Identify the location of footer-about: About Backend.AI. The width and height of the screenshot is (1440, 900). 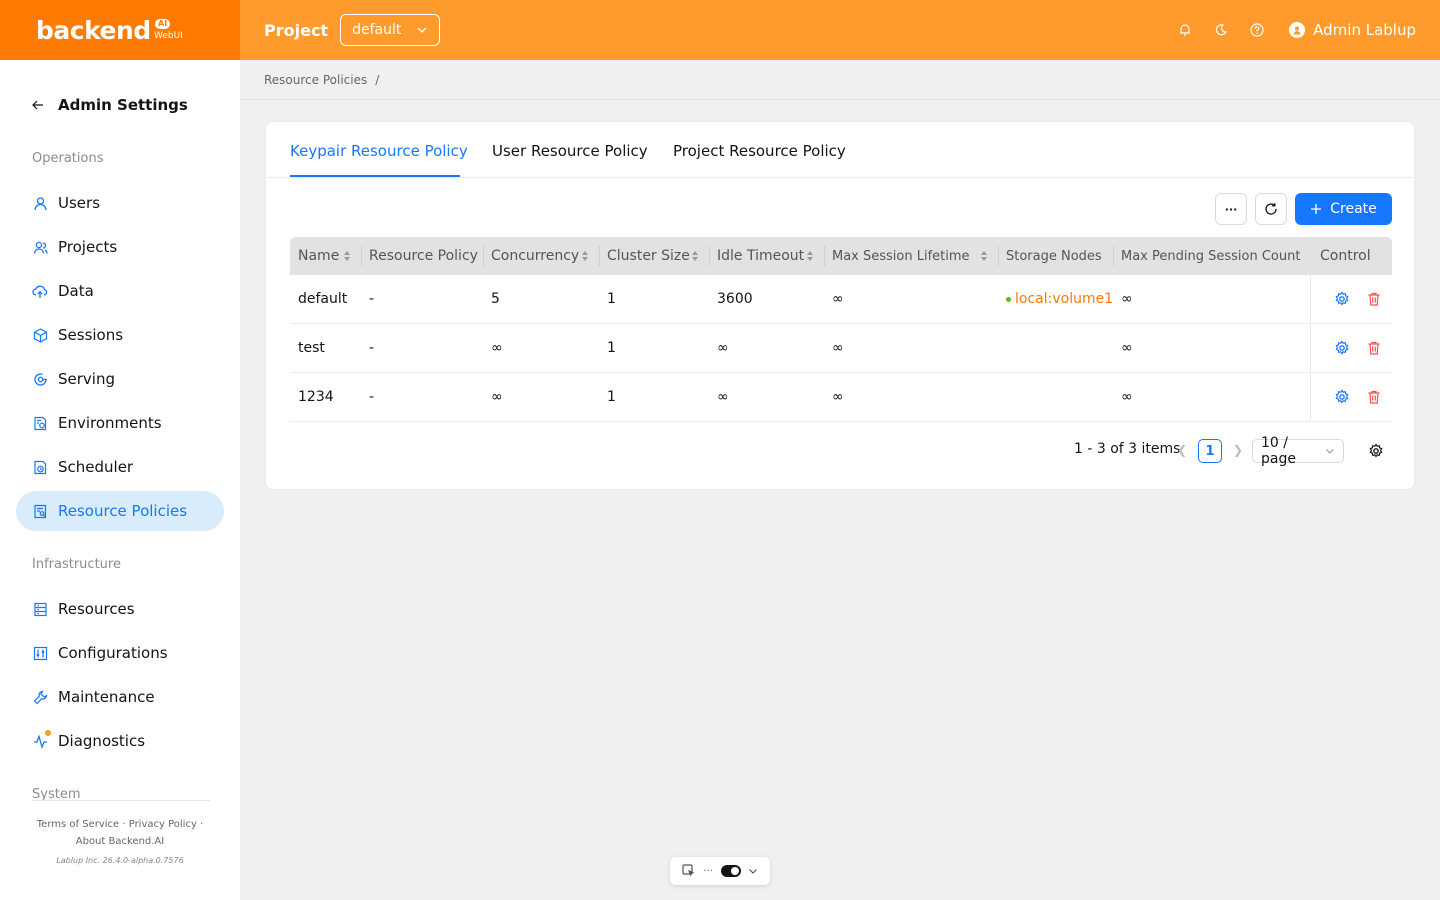
(120, 841).